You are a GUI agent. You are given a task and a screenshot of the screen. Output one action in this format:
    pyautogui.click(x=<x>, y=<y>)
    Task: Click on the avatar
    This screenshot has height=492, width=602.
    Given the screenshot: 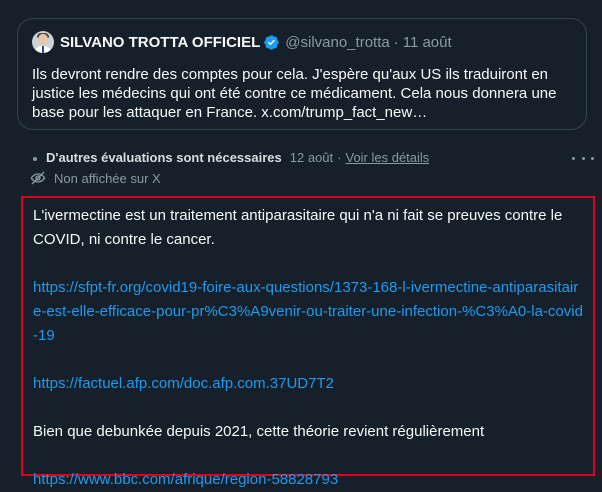 What is the action you would take?
    pyautogui.click(x=43, y=42)
    